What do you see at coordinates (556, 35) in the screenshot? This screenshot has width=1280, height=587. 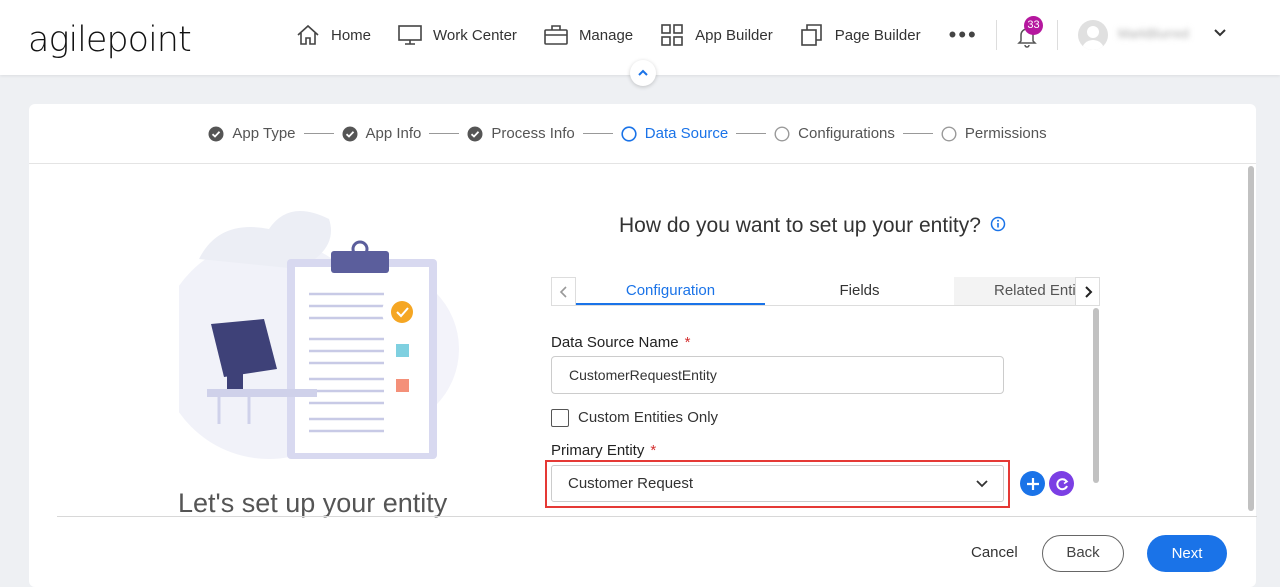 I see `briefcase-icon` at bounding box center [556, 35].